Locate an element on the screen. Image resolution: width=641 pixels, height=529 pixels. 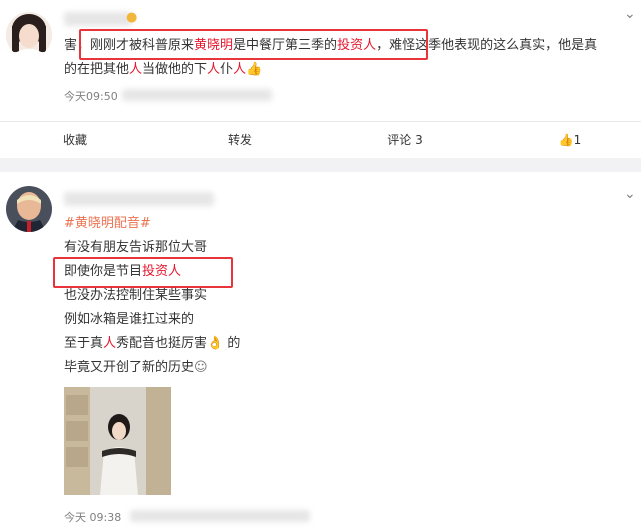
like-button: 👍1 is located at coordinates (570, 140).